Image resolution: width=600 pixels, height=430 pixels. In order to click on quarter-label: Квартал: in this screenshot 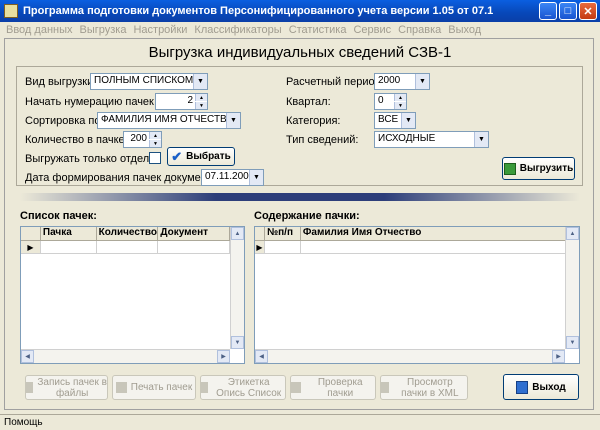, I will do `click(308, 102)`.